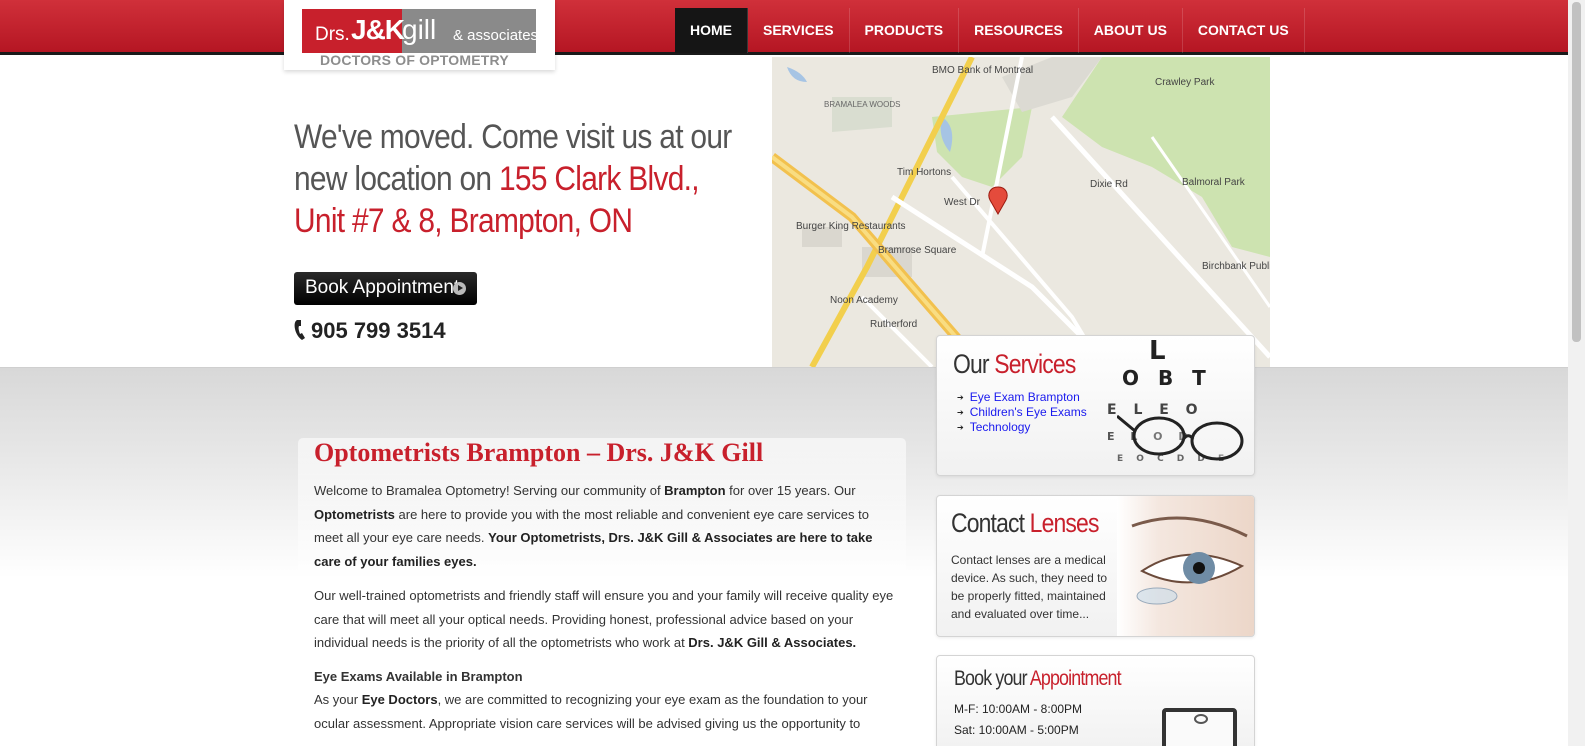 This screenshot has width=1585, height=746. Describe the element at coordinates (917, 250) in the screenshot. I see `map-label-bramrose: Bramrose Square` at that location.